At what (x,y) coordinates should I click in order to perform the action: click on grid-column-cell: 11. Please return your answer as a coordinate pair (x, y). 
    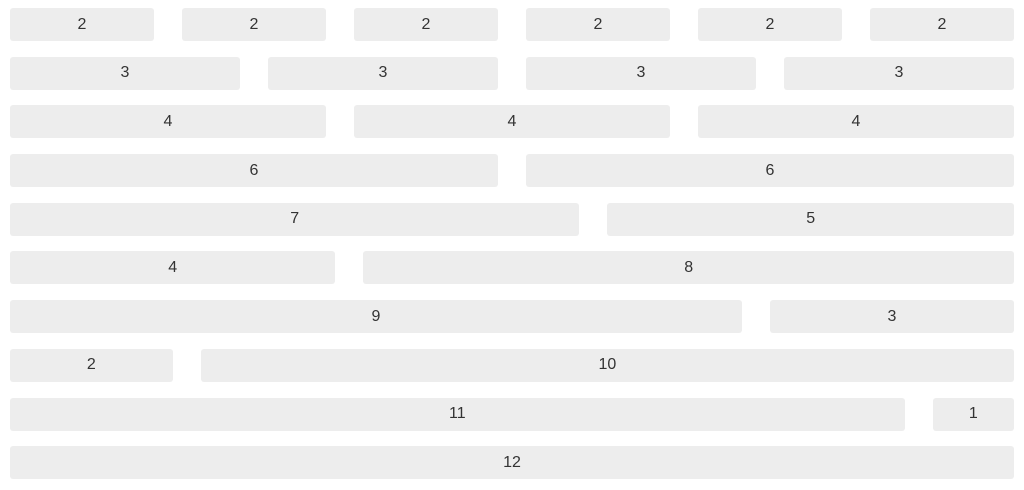
    Looking at the image, I should click on (457, 414).